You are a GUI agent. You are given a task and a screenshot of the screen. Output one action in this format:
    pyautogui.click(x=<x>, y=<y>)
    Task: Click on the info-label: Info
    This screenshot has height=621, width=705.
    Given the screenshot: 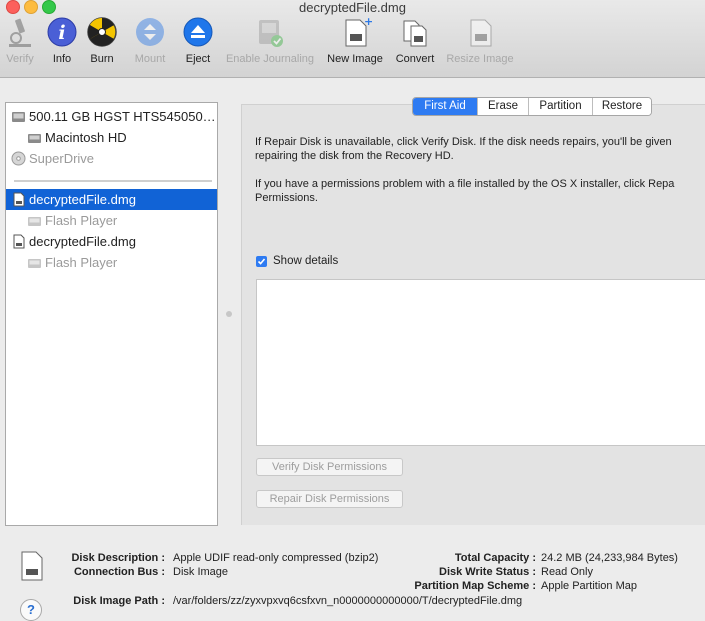 What is the action you would take?
    pyautogui.click(x=62, y=59)
    